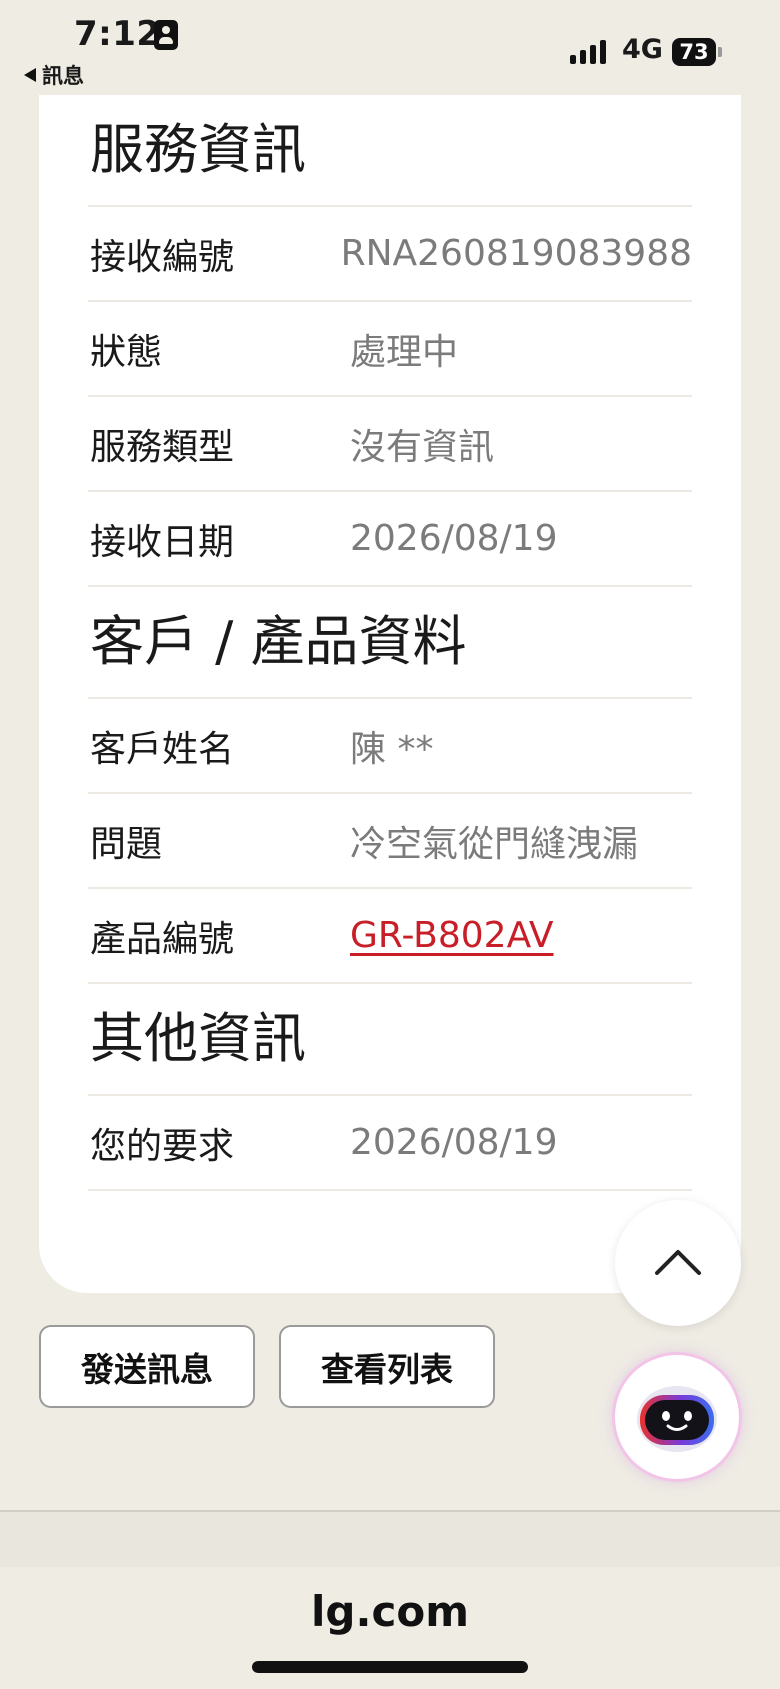 Image resolution: width=780 pixels, height=1689 pixels. What do you see at coordinates (30, 75) in the screenshot?
I see `back-arrow-icon` at bounding box center [30, 75].